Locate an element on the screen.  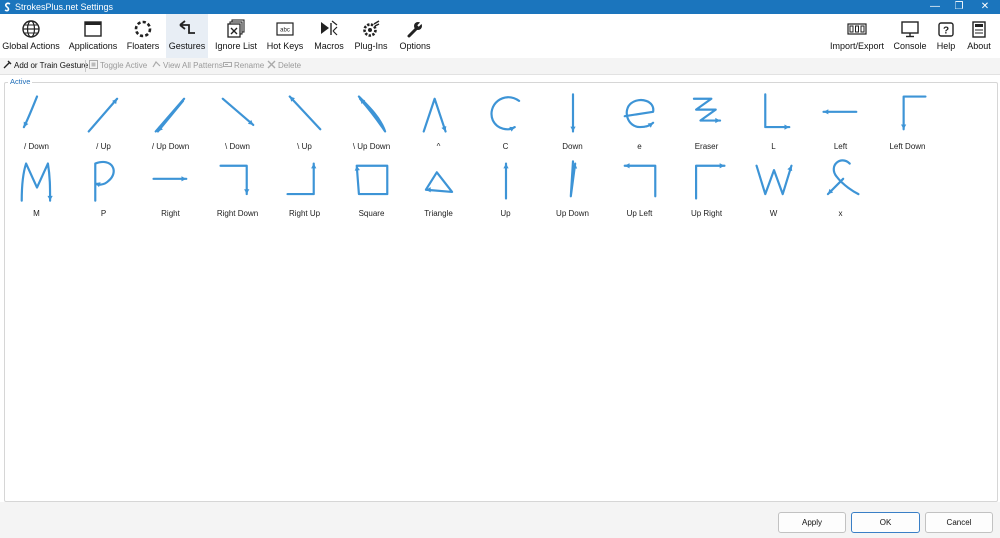
gesture-tile: / Down is located at coordinates (36, 123).